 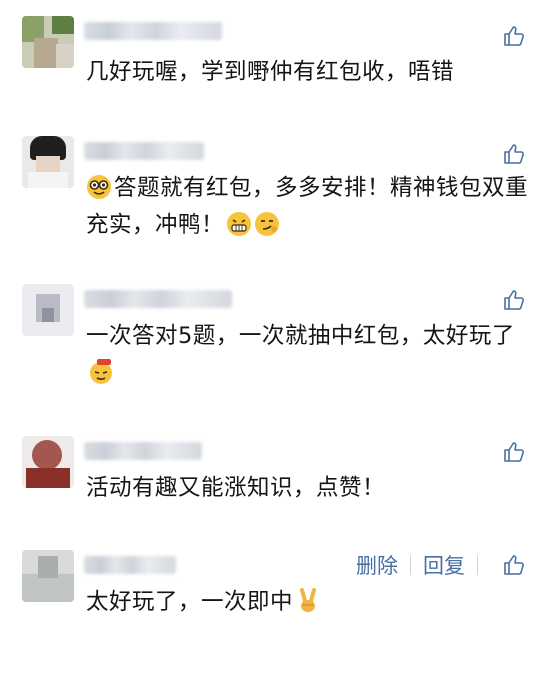 I want to click on nerd-face-emoji-icon, so click(x=99, y=187).